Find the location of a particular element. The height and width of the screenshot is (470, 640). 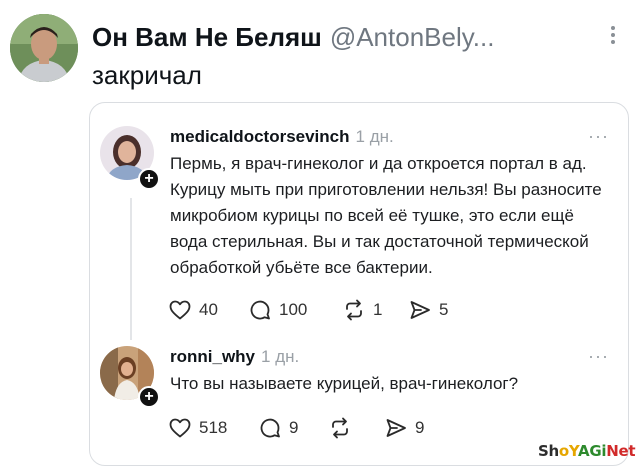

post-username: medicaldoctorsevinch is located at coordinates (260, 136).